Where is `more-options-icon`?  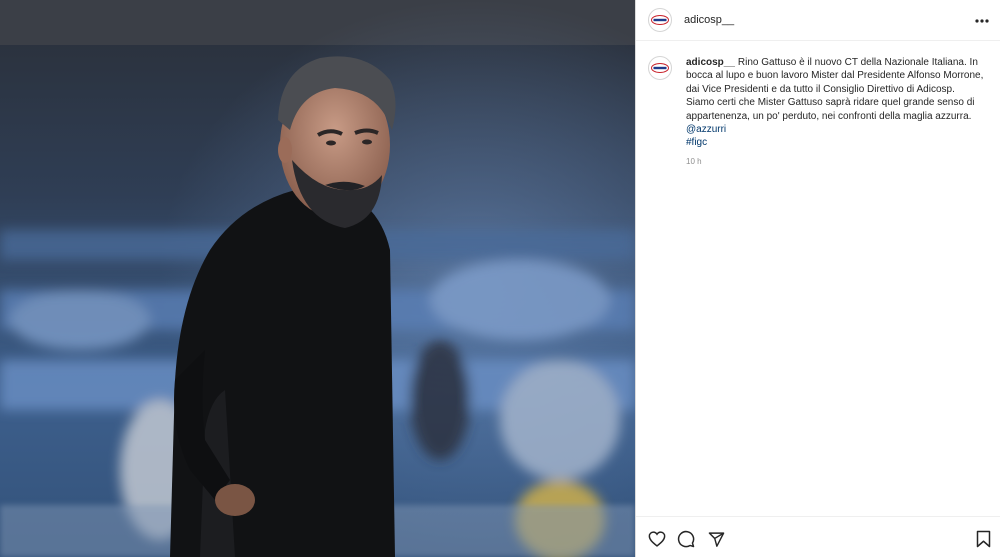
more-options-icon is located at coordinates (982, 21).